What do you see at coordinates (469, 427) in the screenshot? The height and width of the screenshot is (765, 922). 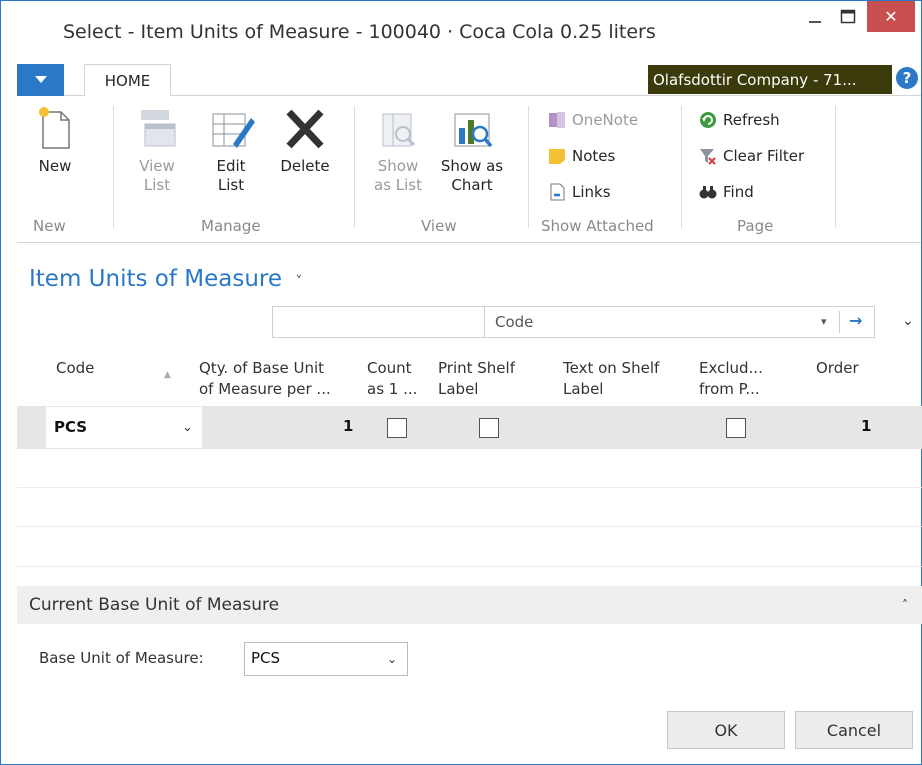 I see `table-row: PCS ⌄ 1 1` at bounding box center [469, 427].